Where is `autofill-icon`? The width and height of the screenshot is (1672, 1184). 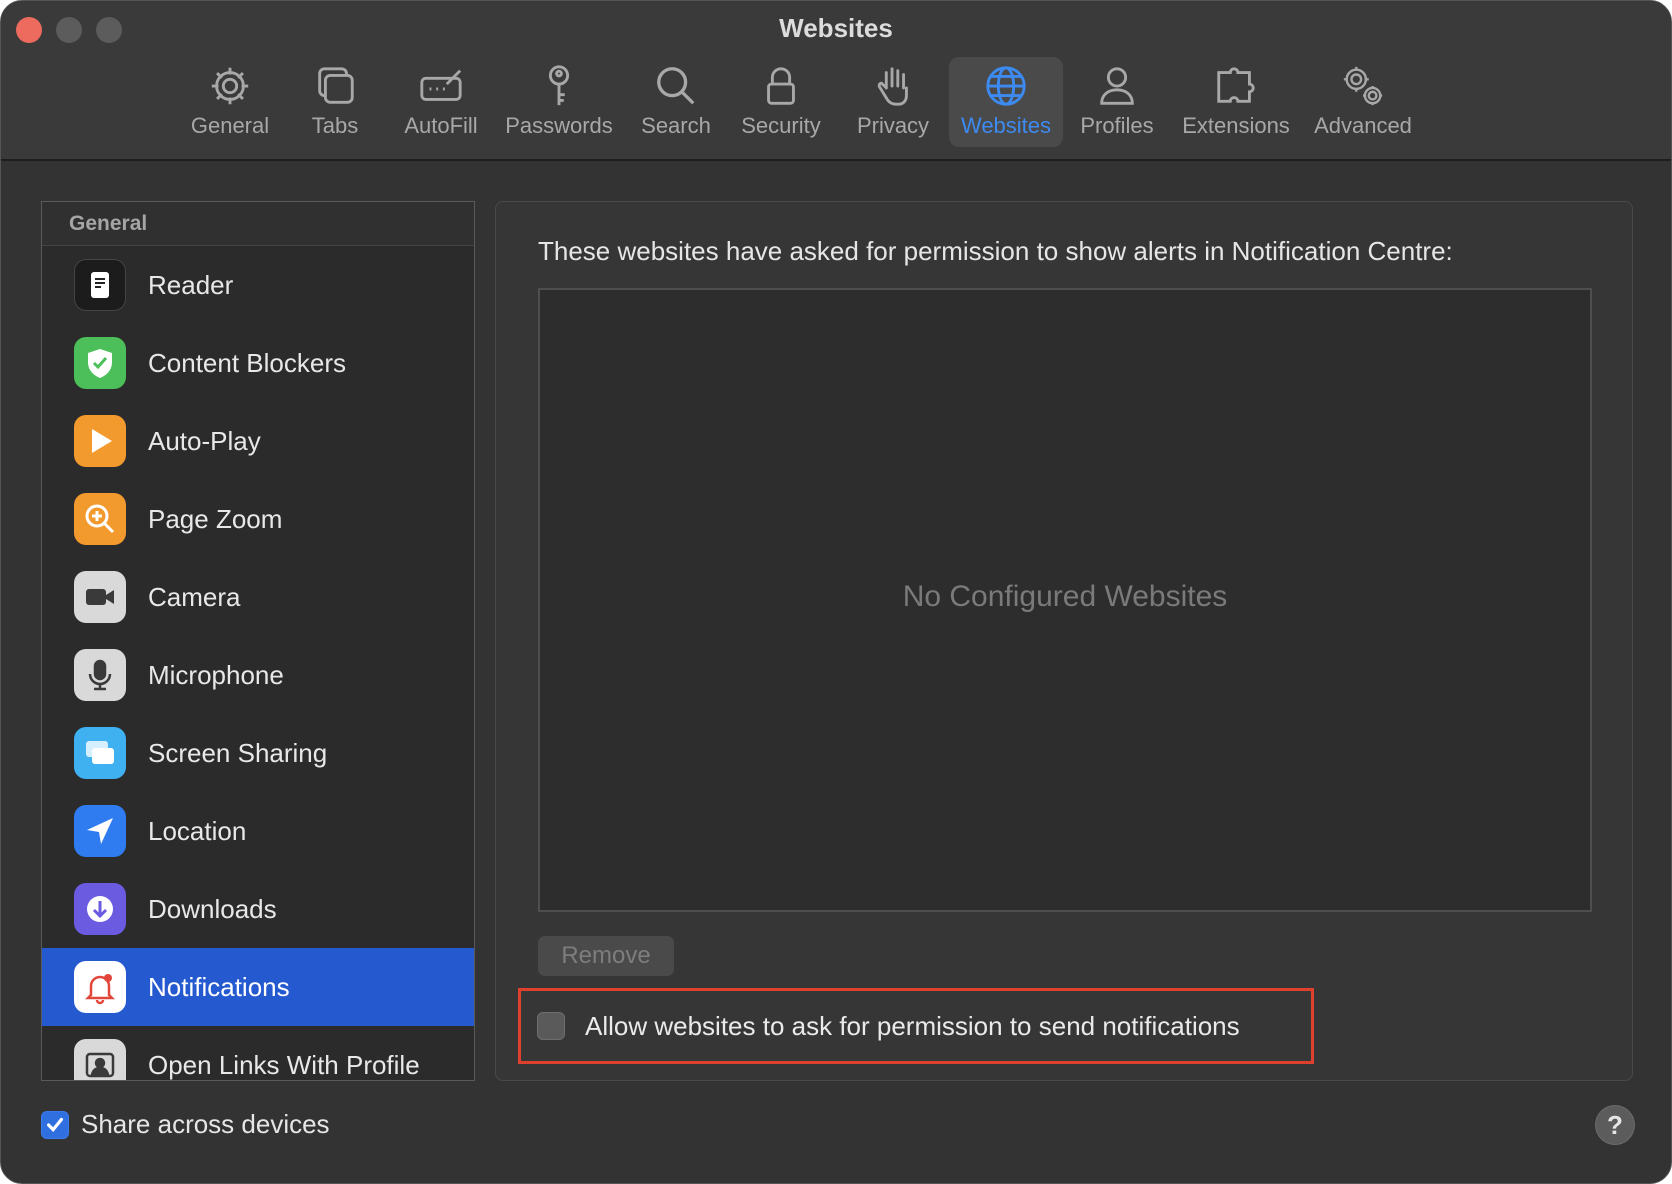
autofill-icon is located at coordinates (441, 85).